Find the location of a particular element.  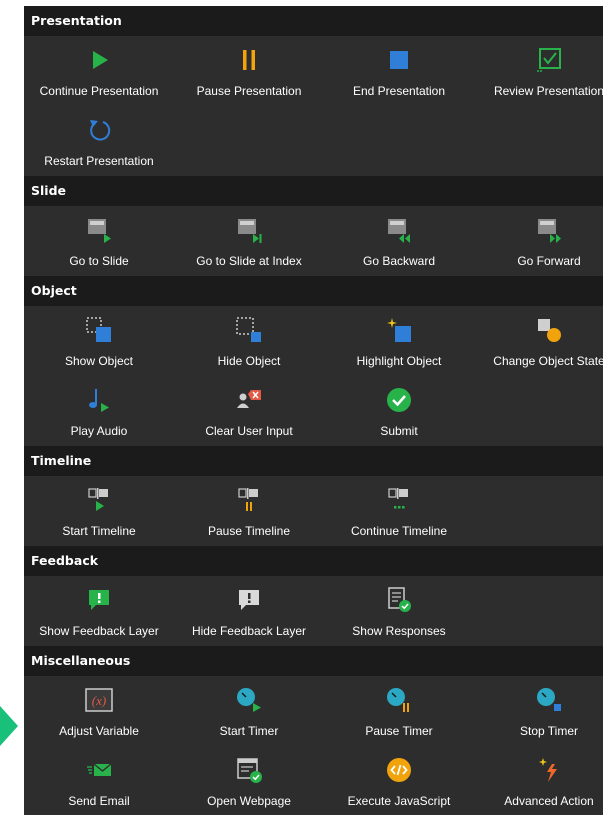

hide-object-icon is located at coordinates (249, 330).